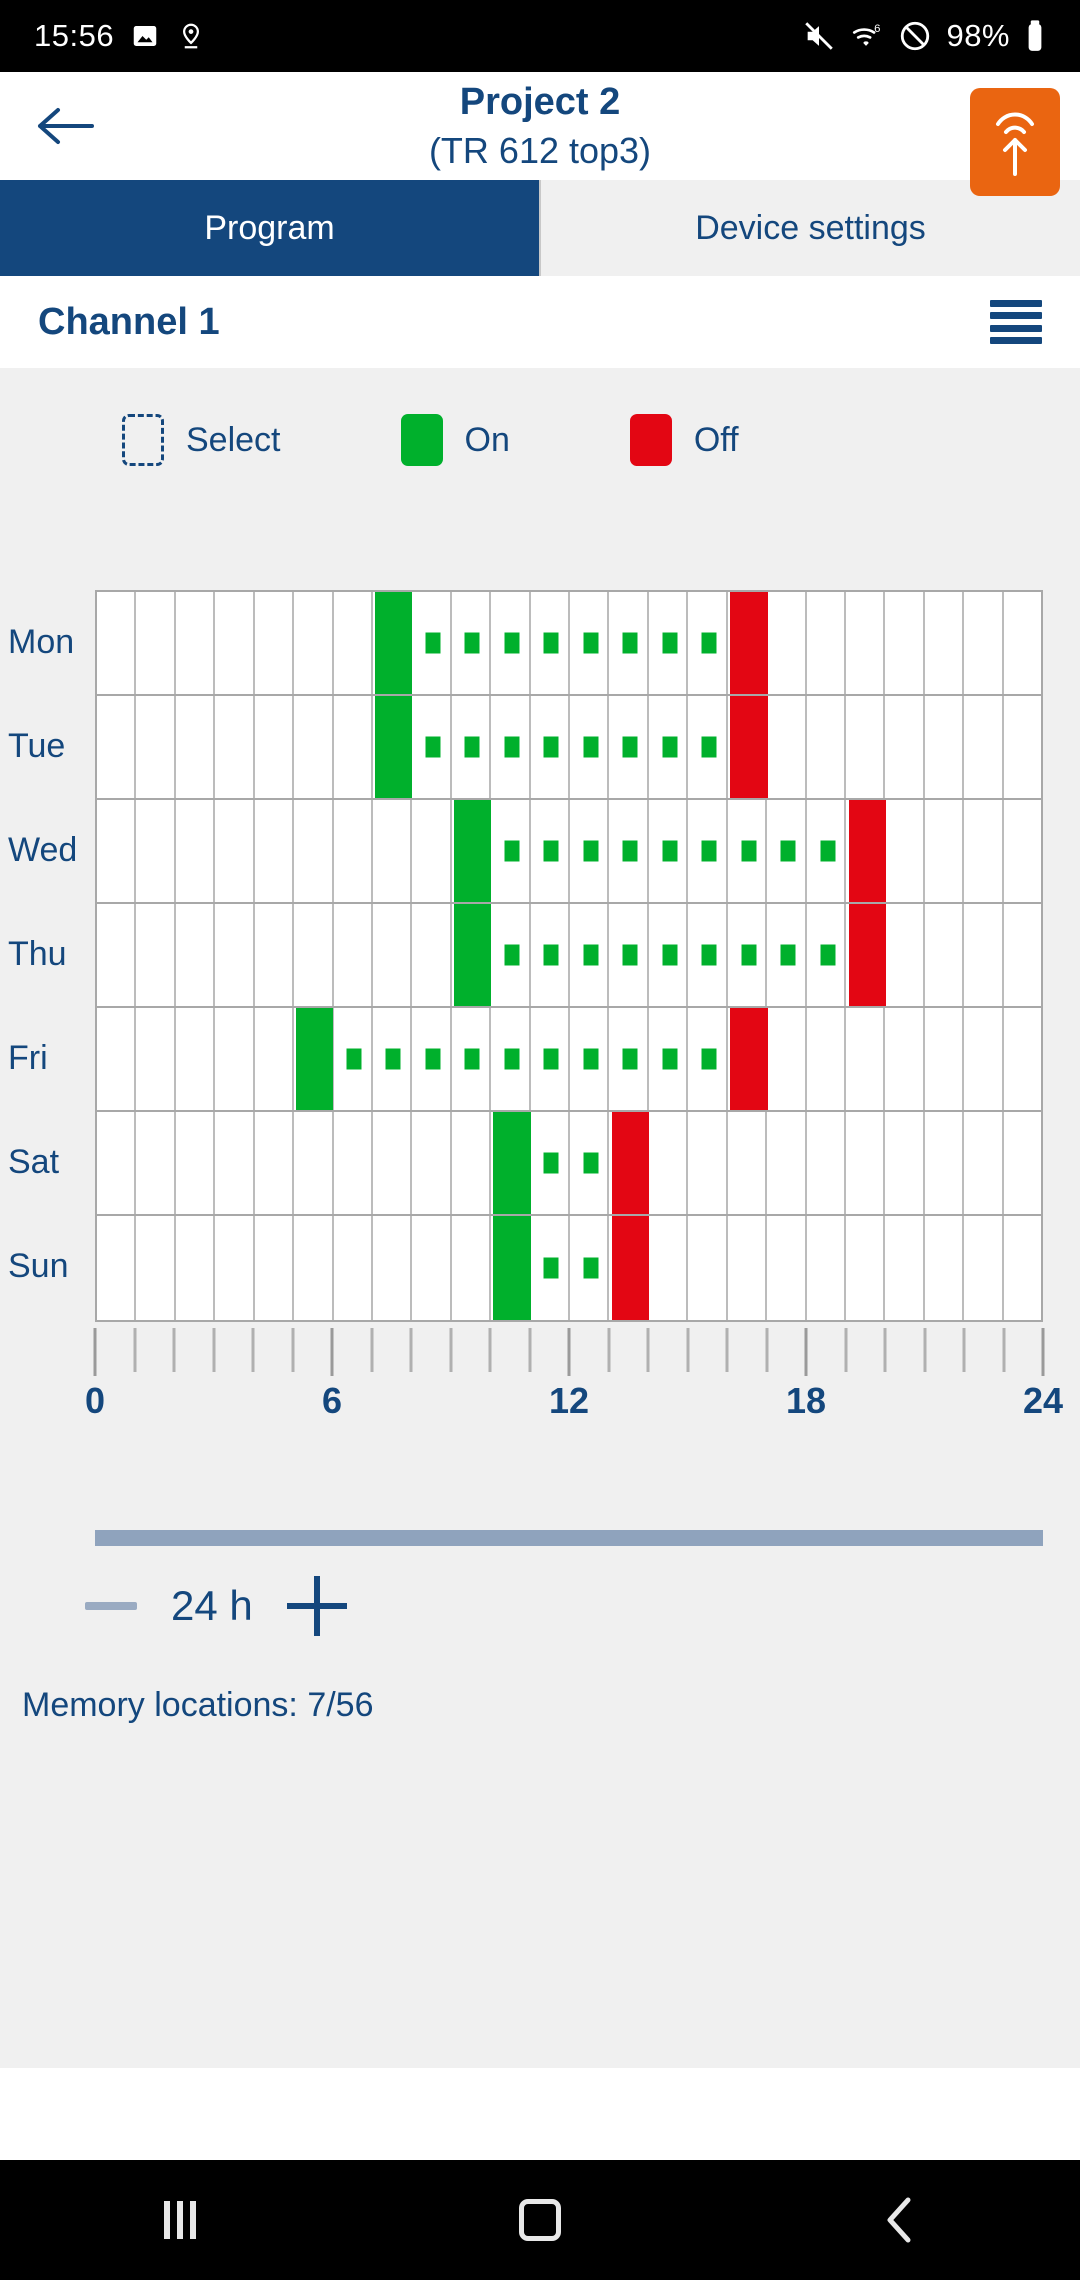 This screenshot has height=2280, width=1080. Describe the element at coordinates (1016, 322) in the screenshot. I see `list-menu-icon` at that location.